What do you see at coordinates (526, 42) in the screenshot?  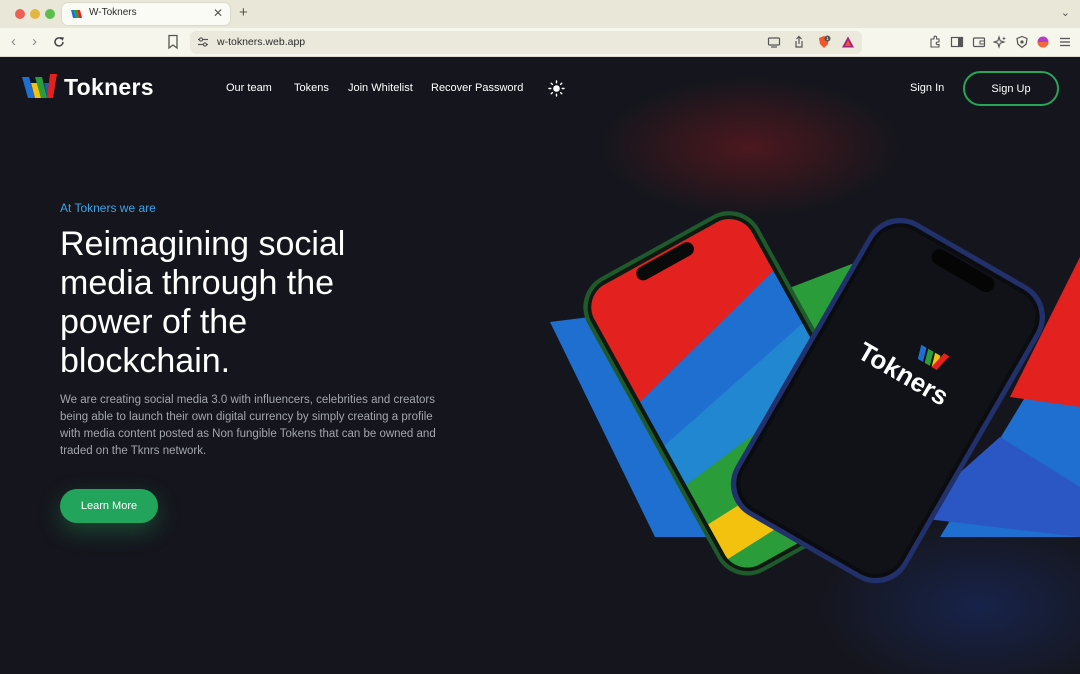 I see `address-bar: w-tokners.web.app 1` at bounding box center [526, 42].